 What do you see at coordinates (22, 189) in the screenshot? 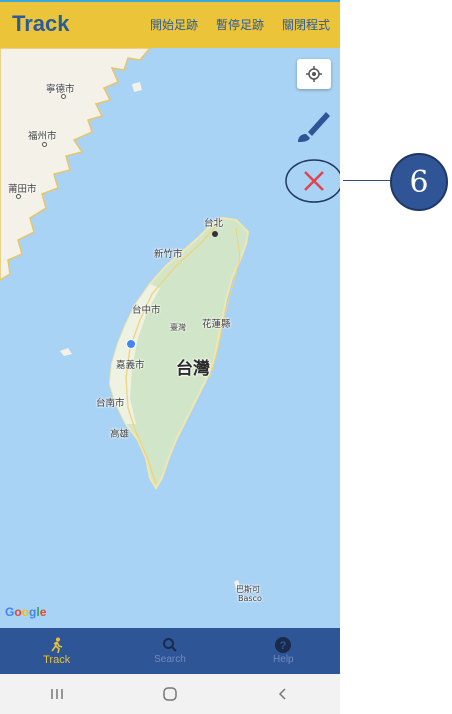
I see `place-label: 莆田市` at bounding box center [22, 189].